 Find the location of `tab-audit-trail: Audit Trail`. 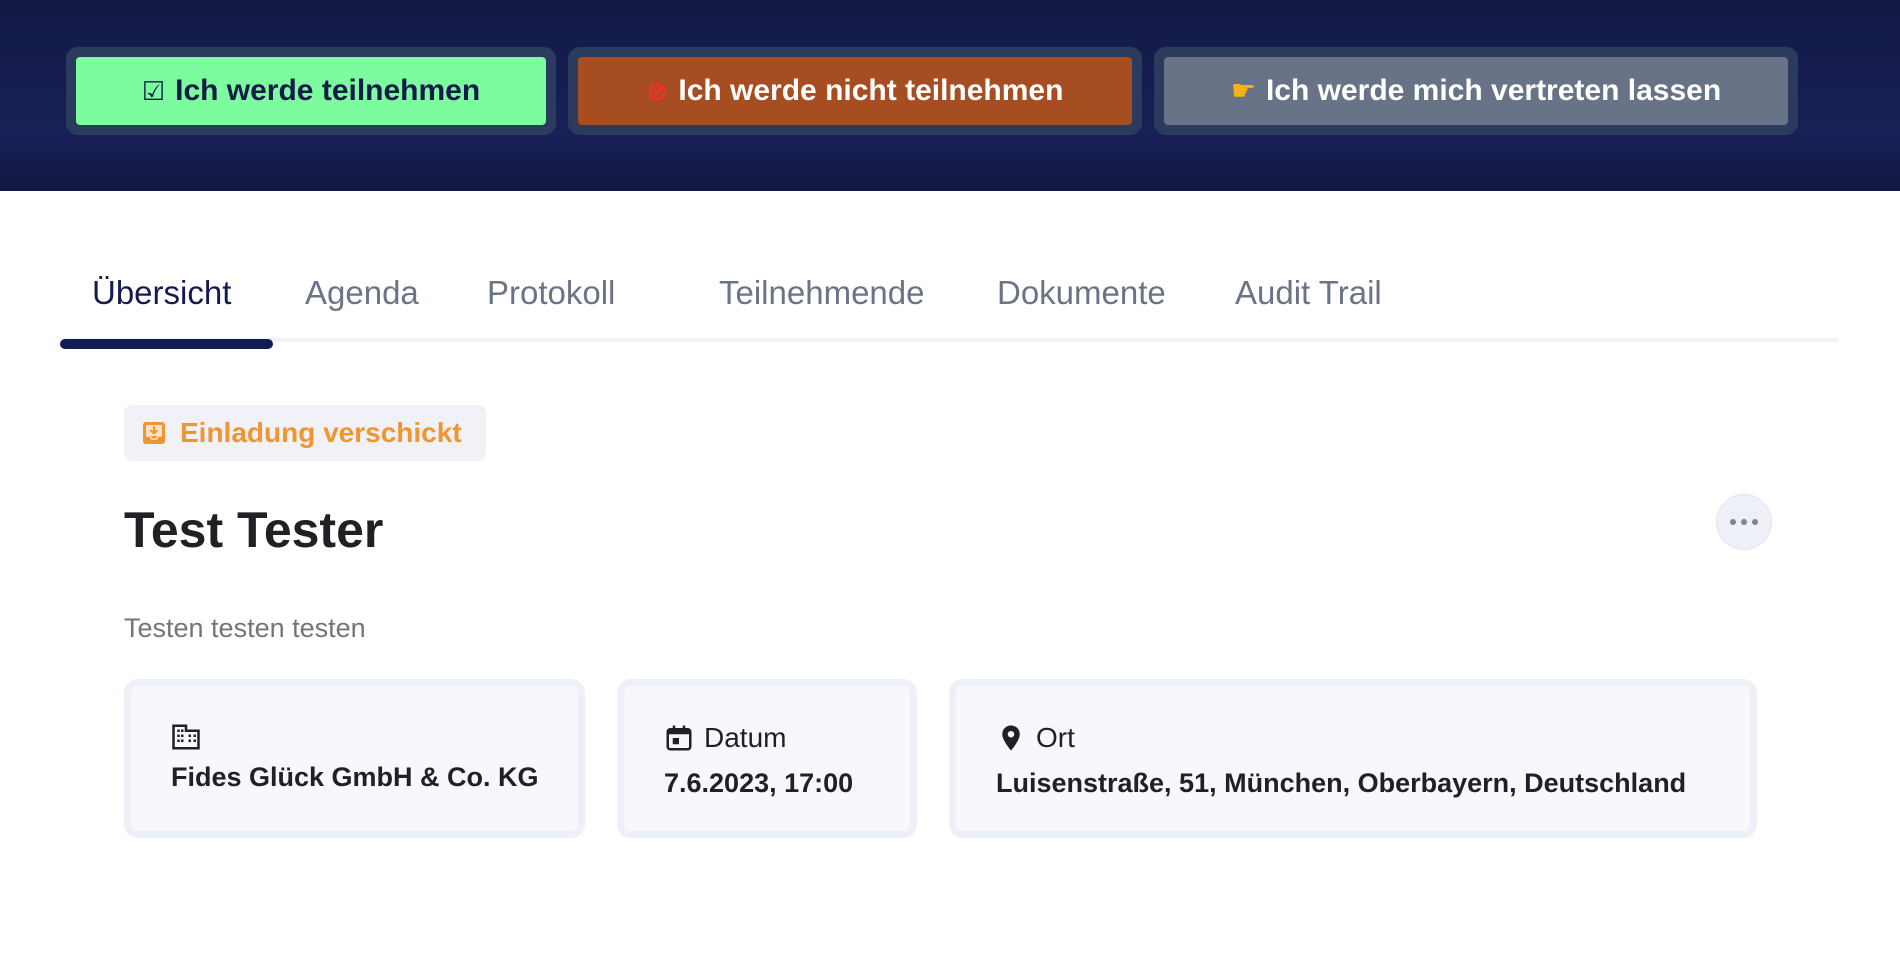

tab-audit-trail: Audit Trail is located at coordinates (1308, 303).